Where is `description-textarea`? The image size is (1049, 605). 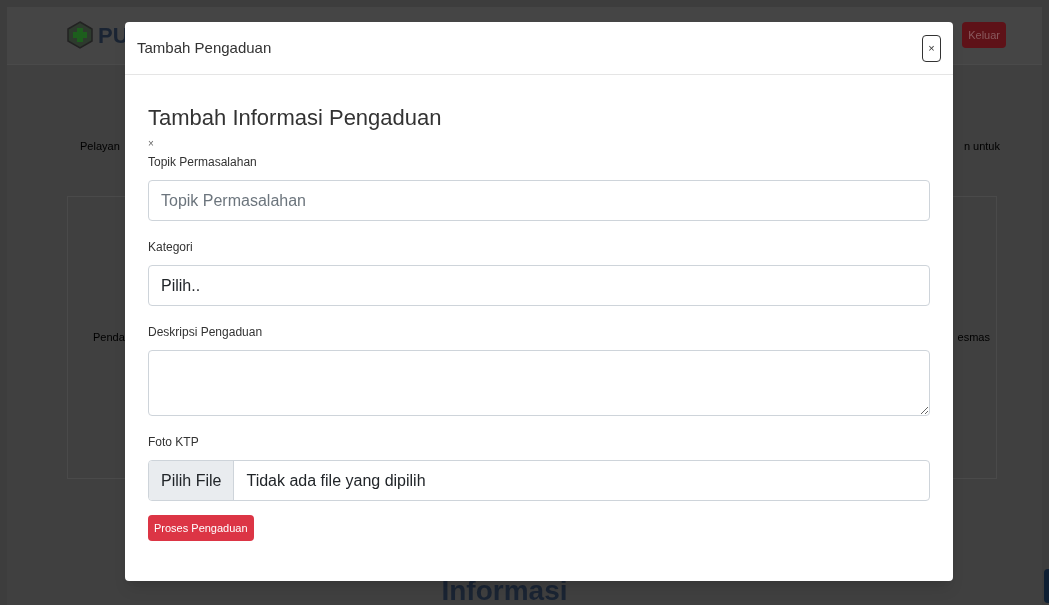
description-textarea is located at coordinates (539, 383).